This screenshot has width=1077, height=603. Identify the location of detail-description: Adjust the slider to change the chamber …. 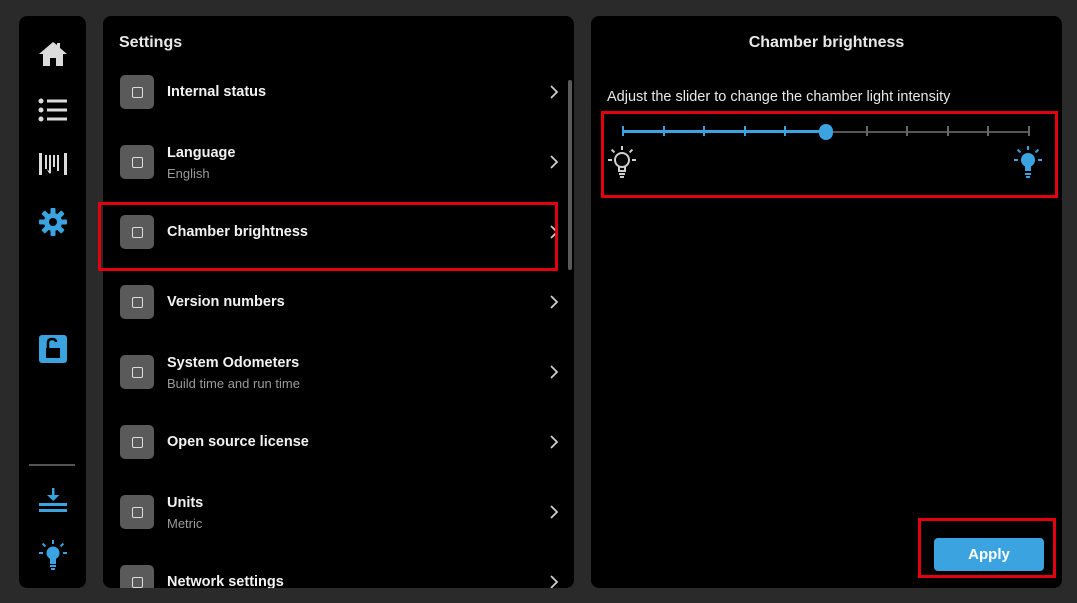
(779, 97).